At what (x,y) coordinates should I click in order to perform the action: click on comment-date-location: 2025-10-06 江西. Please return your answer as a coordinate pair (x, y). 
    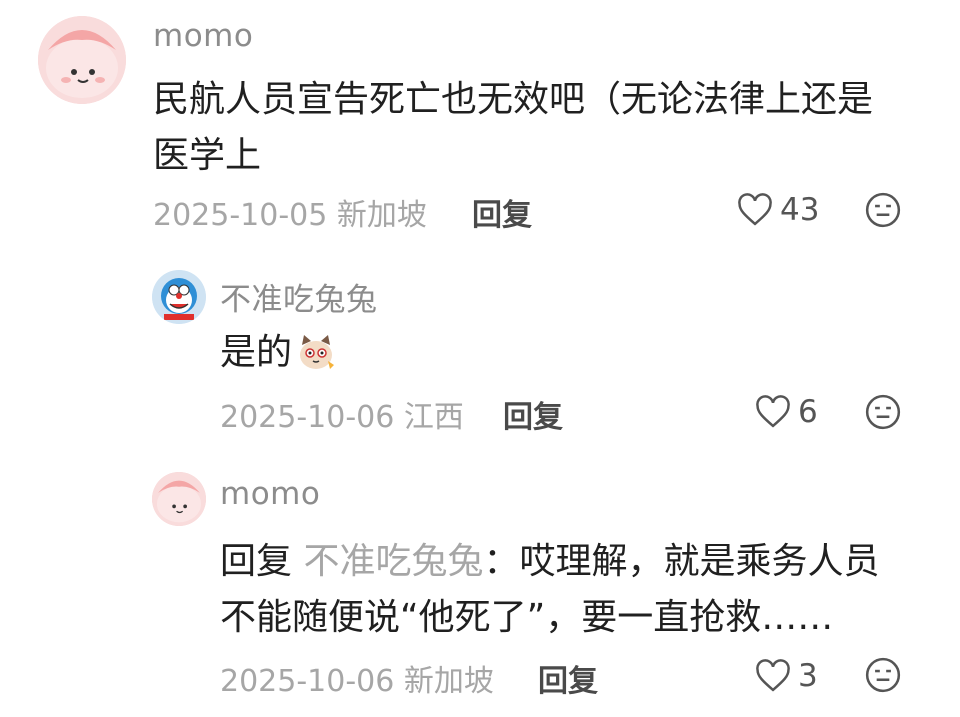
    Looking at the image, I should click on (342, 417).